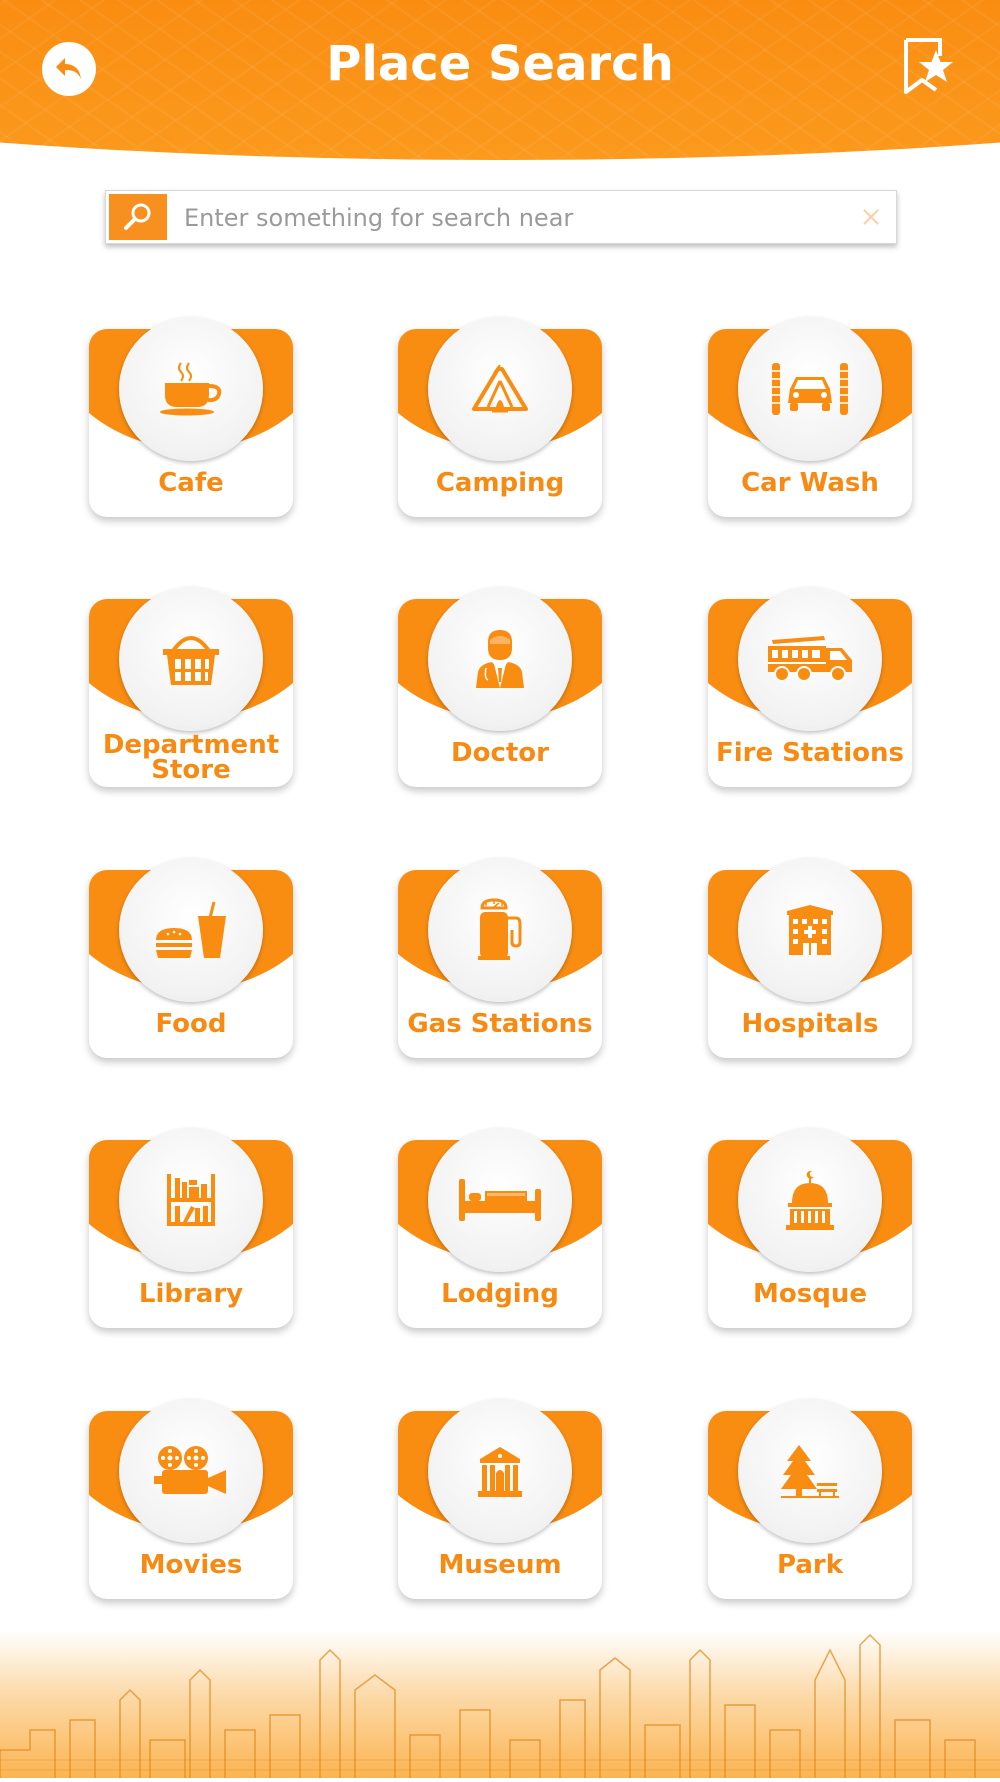 This screenshot has width=1000, height=1782. I want to click on fuel-pump-icon, so click(500, 929).